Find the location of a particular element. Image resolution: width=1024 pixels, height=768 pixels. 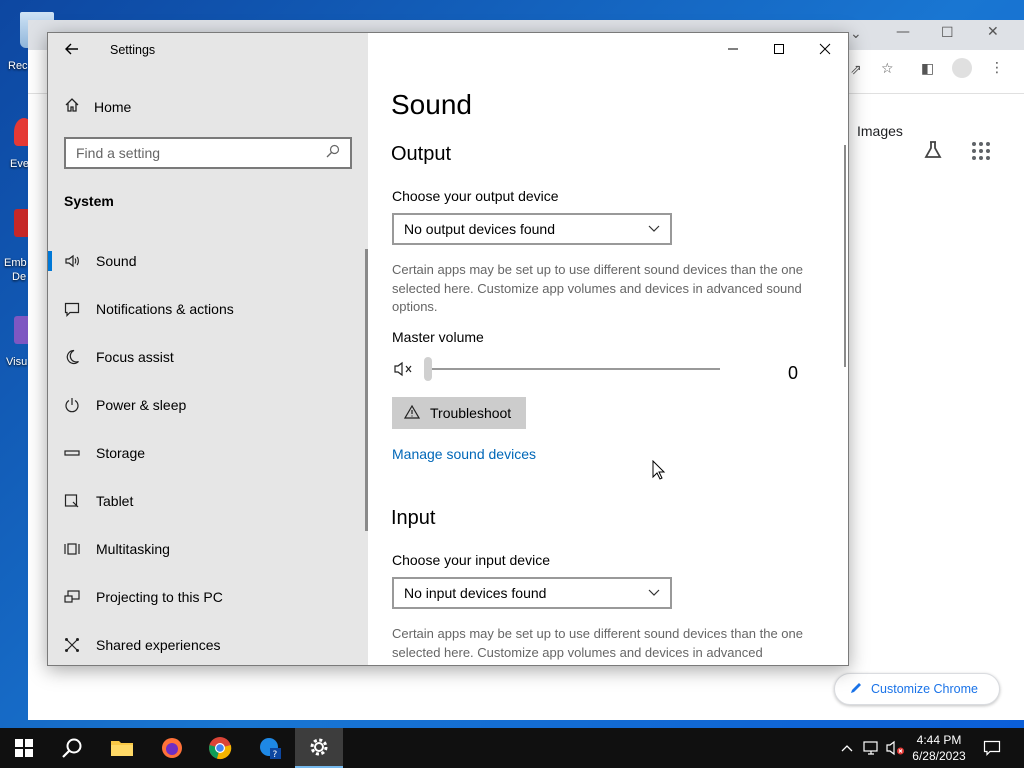

output-device-value: No output devices found is located at coordinates (479, 229).